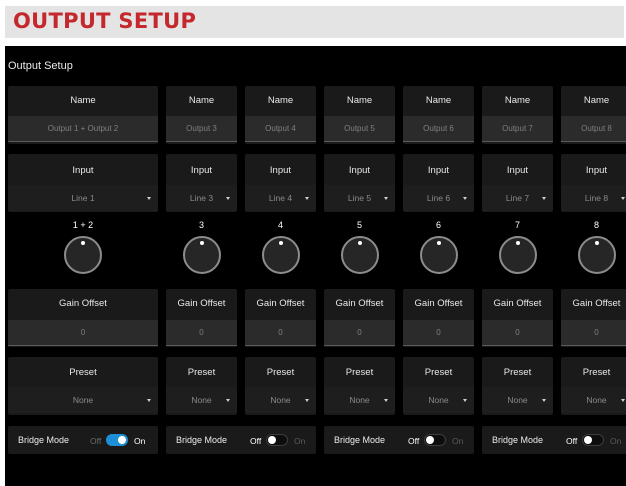 The image size is (626, 486). Describe the element at coordinates (572, 441) in the screenshot. I see `toggle-off-label: Off` at that location.